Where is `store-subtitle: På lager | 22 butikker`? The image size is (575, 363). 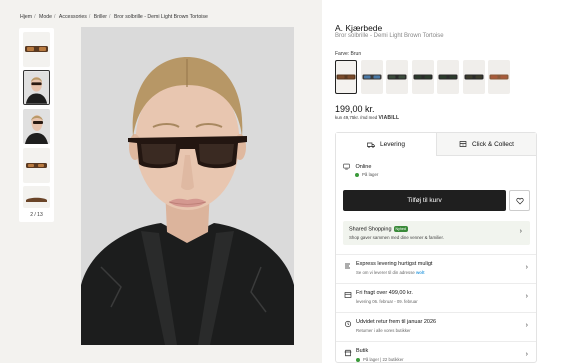 store-subtitle: På lager | 22 butikker is located at coordinates (380, 359).